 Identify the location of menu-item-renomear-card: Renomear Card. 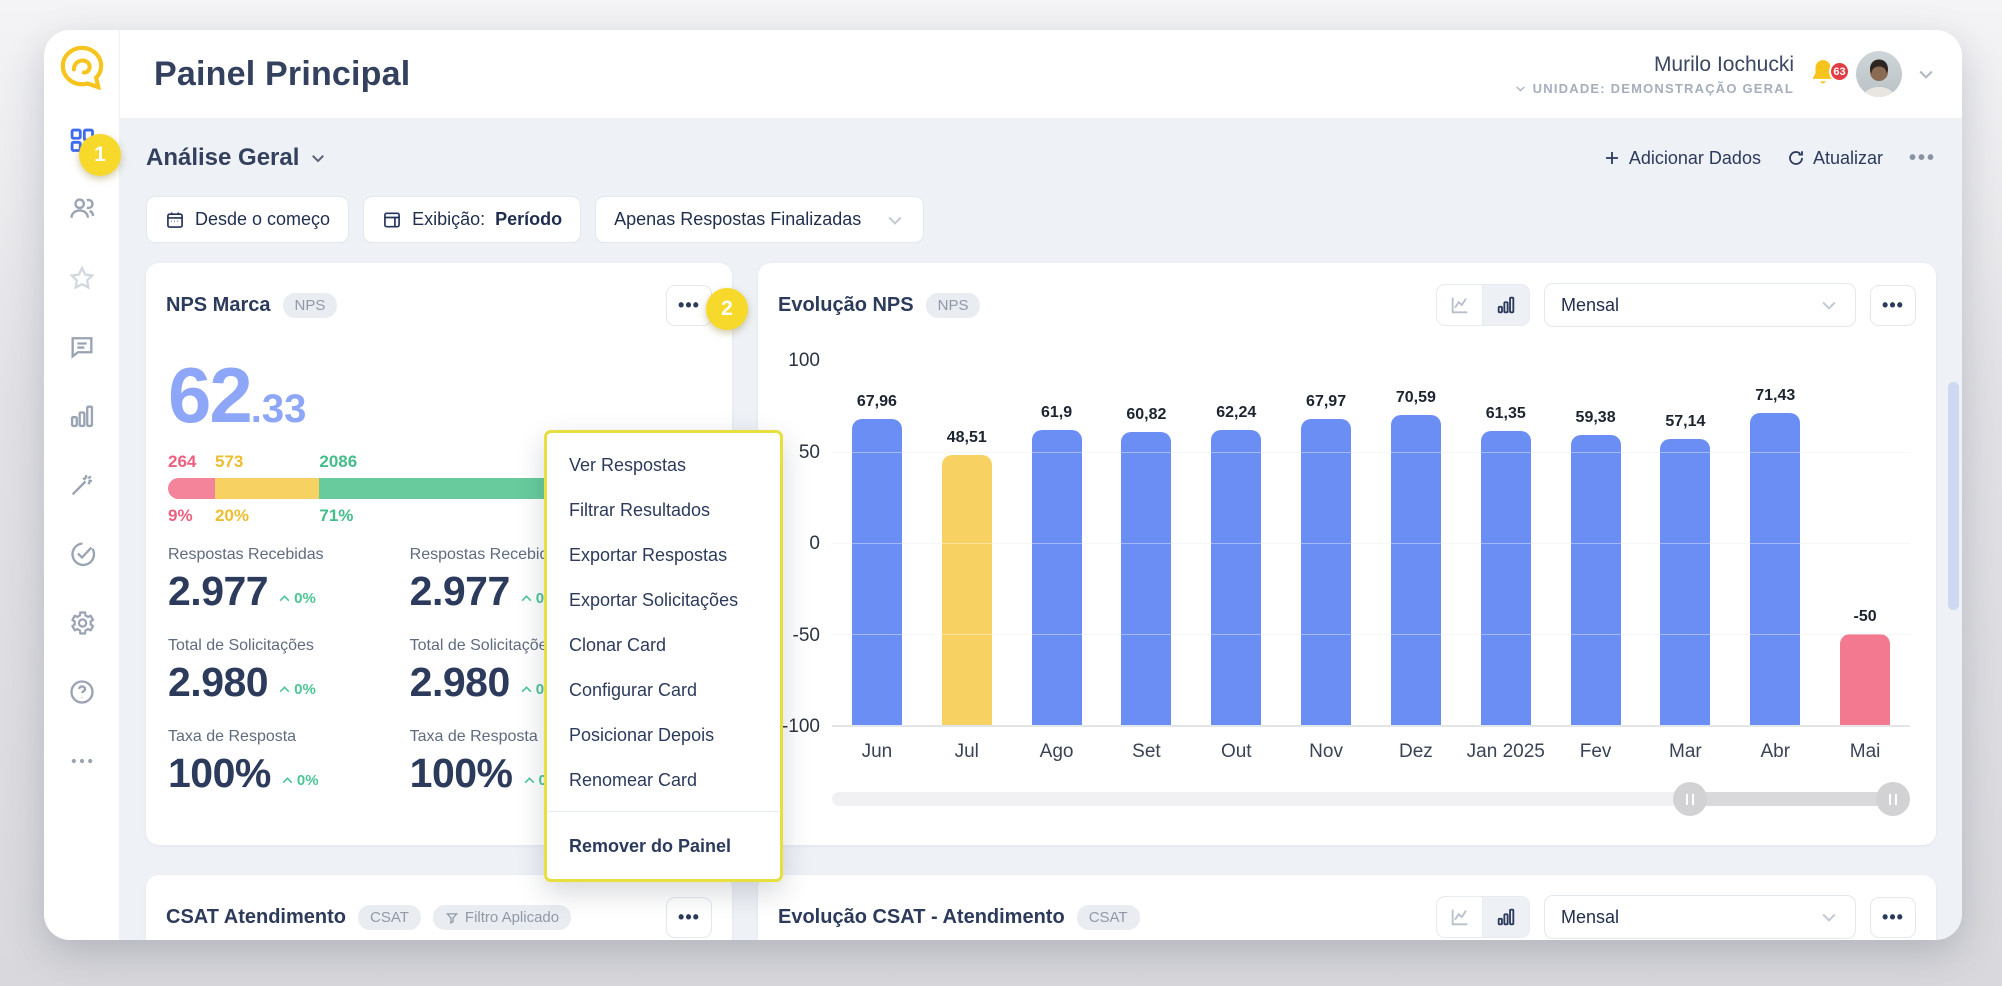
(663, 780).